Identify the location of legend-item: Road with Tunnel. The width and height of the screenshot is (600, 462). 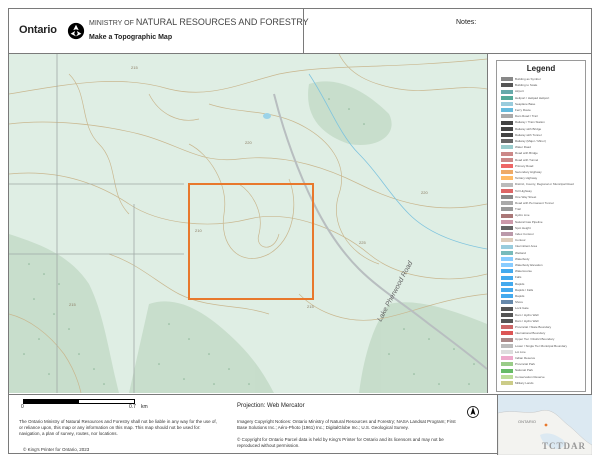
(519, 161).